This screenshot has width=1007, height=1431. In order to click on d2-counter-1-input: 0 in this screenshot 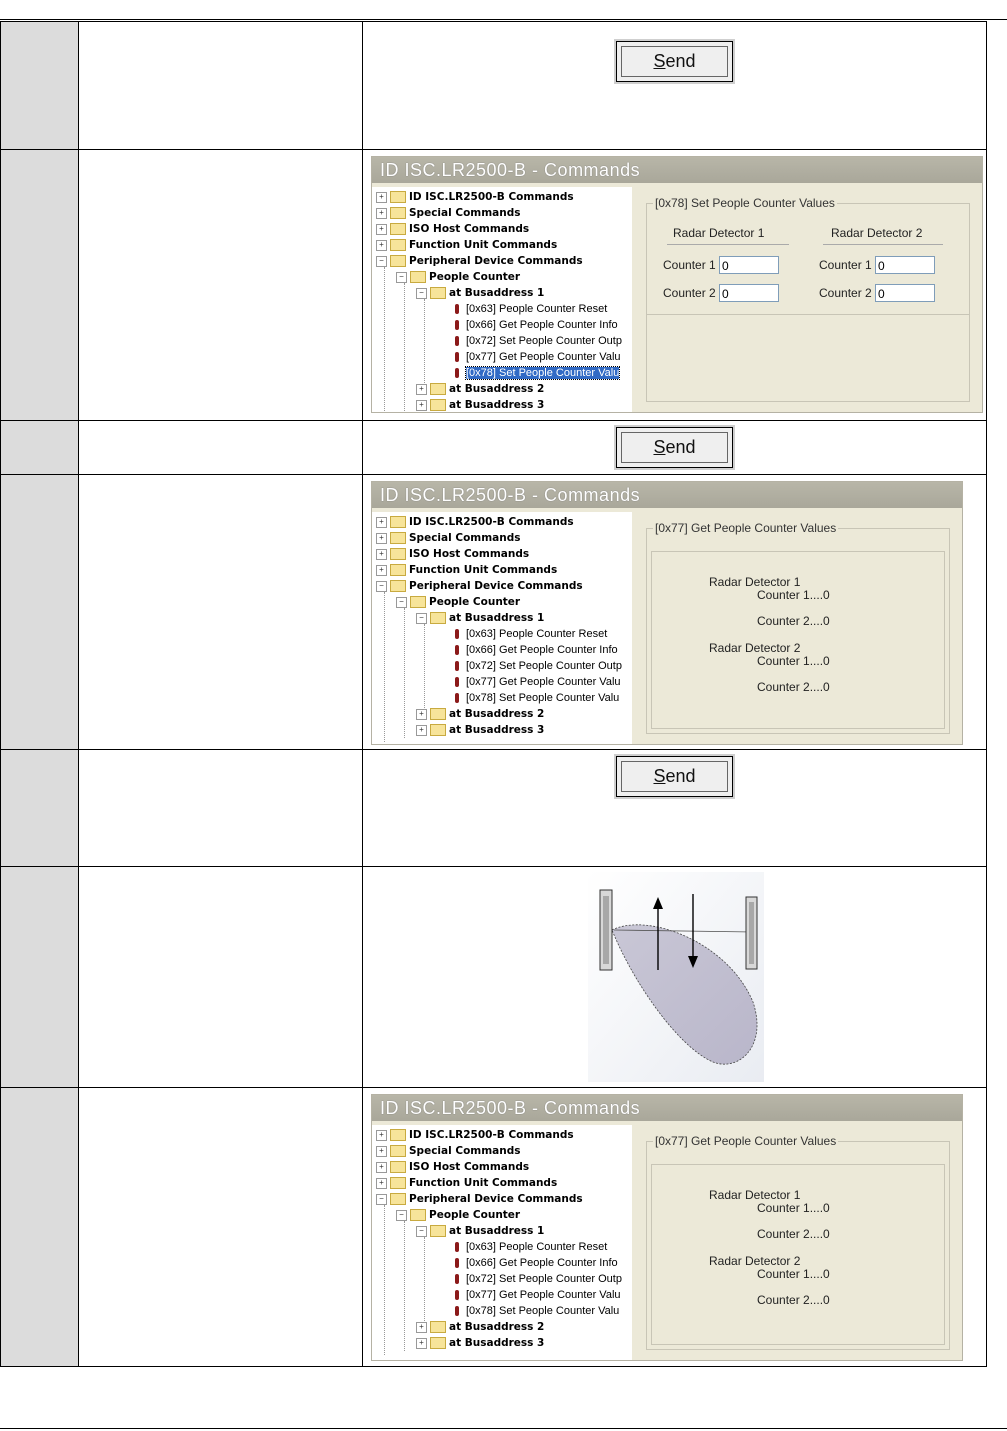, I will do `click(905, 265)`.